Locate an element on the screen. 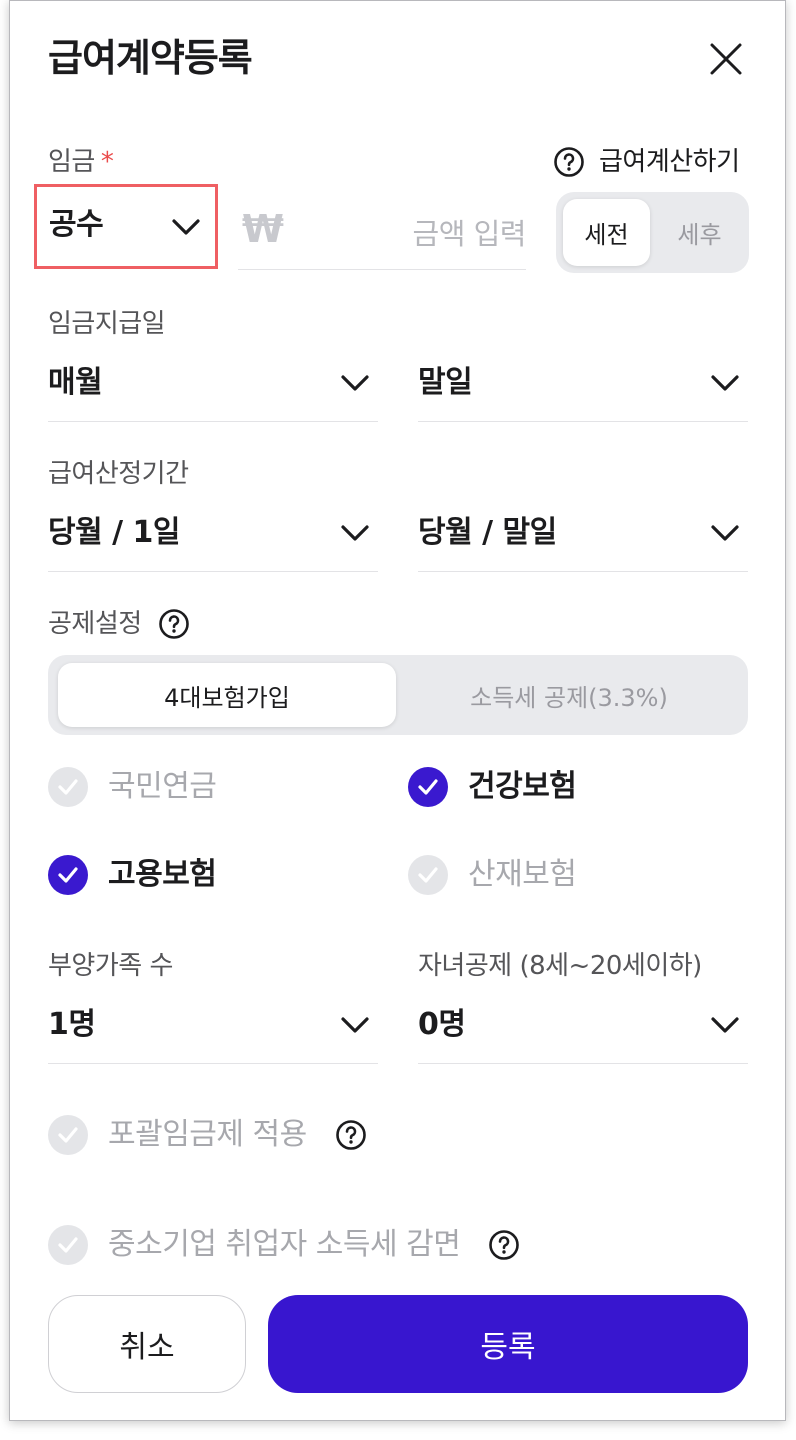  checkbox-label: 국민연금 is located at coordinates (162, 786).